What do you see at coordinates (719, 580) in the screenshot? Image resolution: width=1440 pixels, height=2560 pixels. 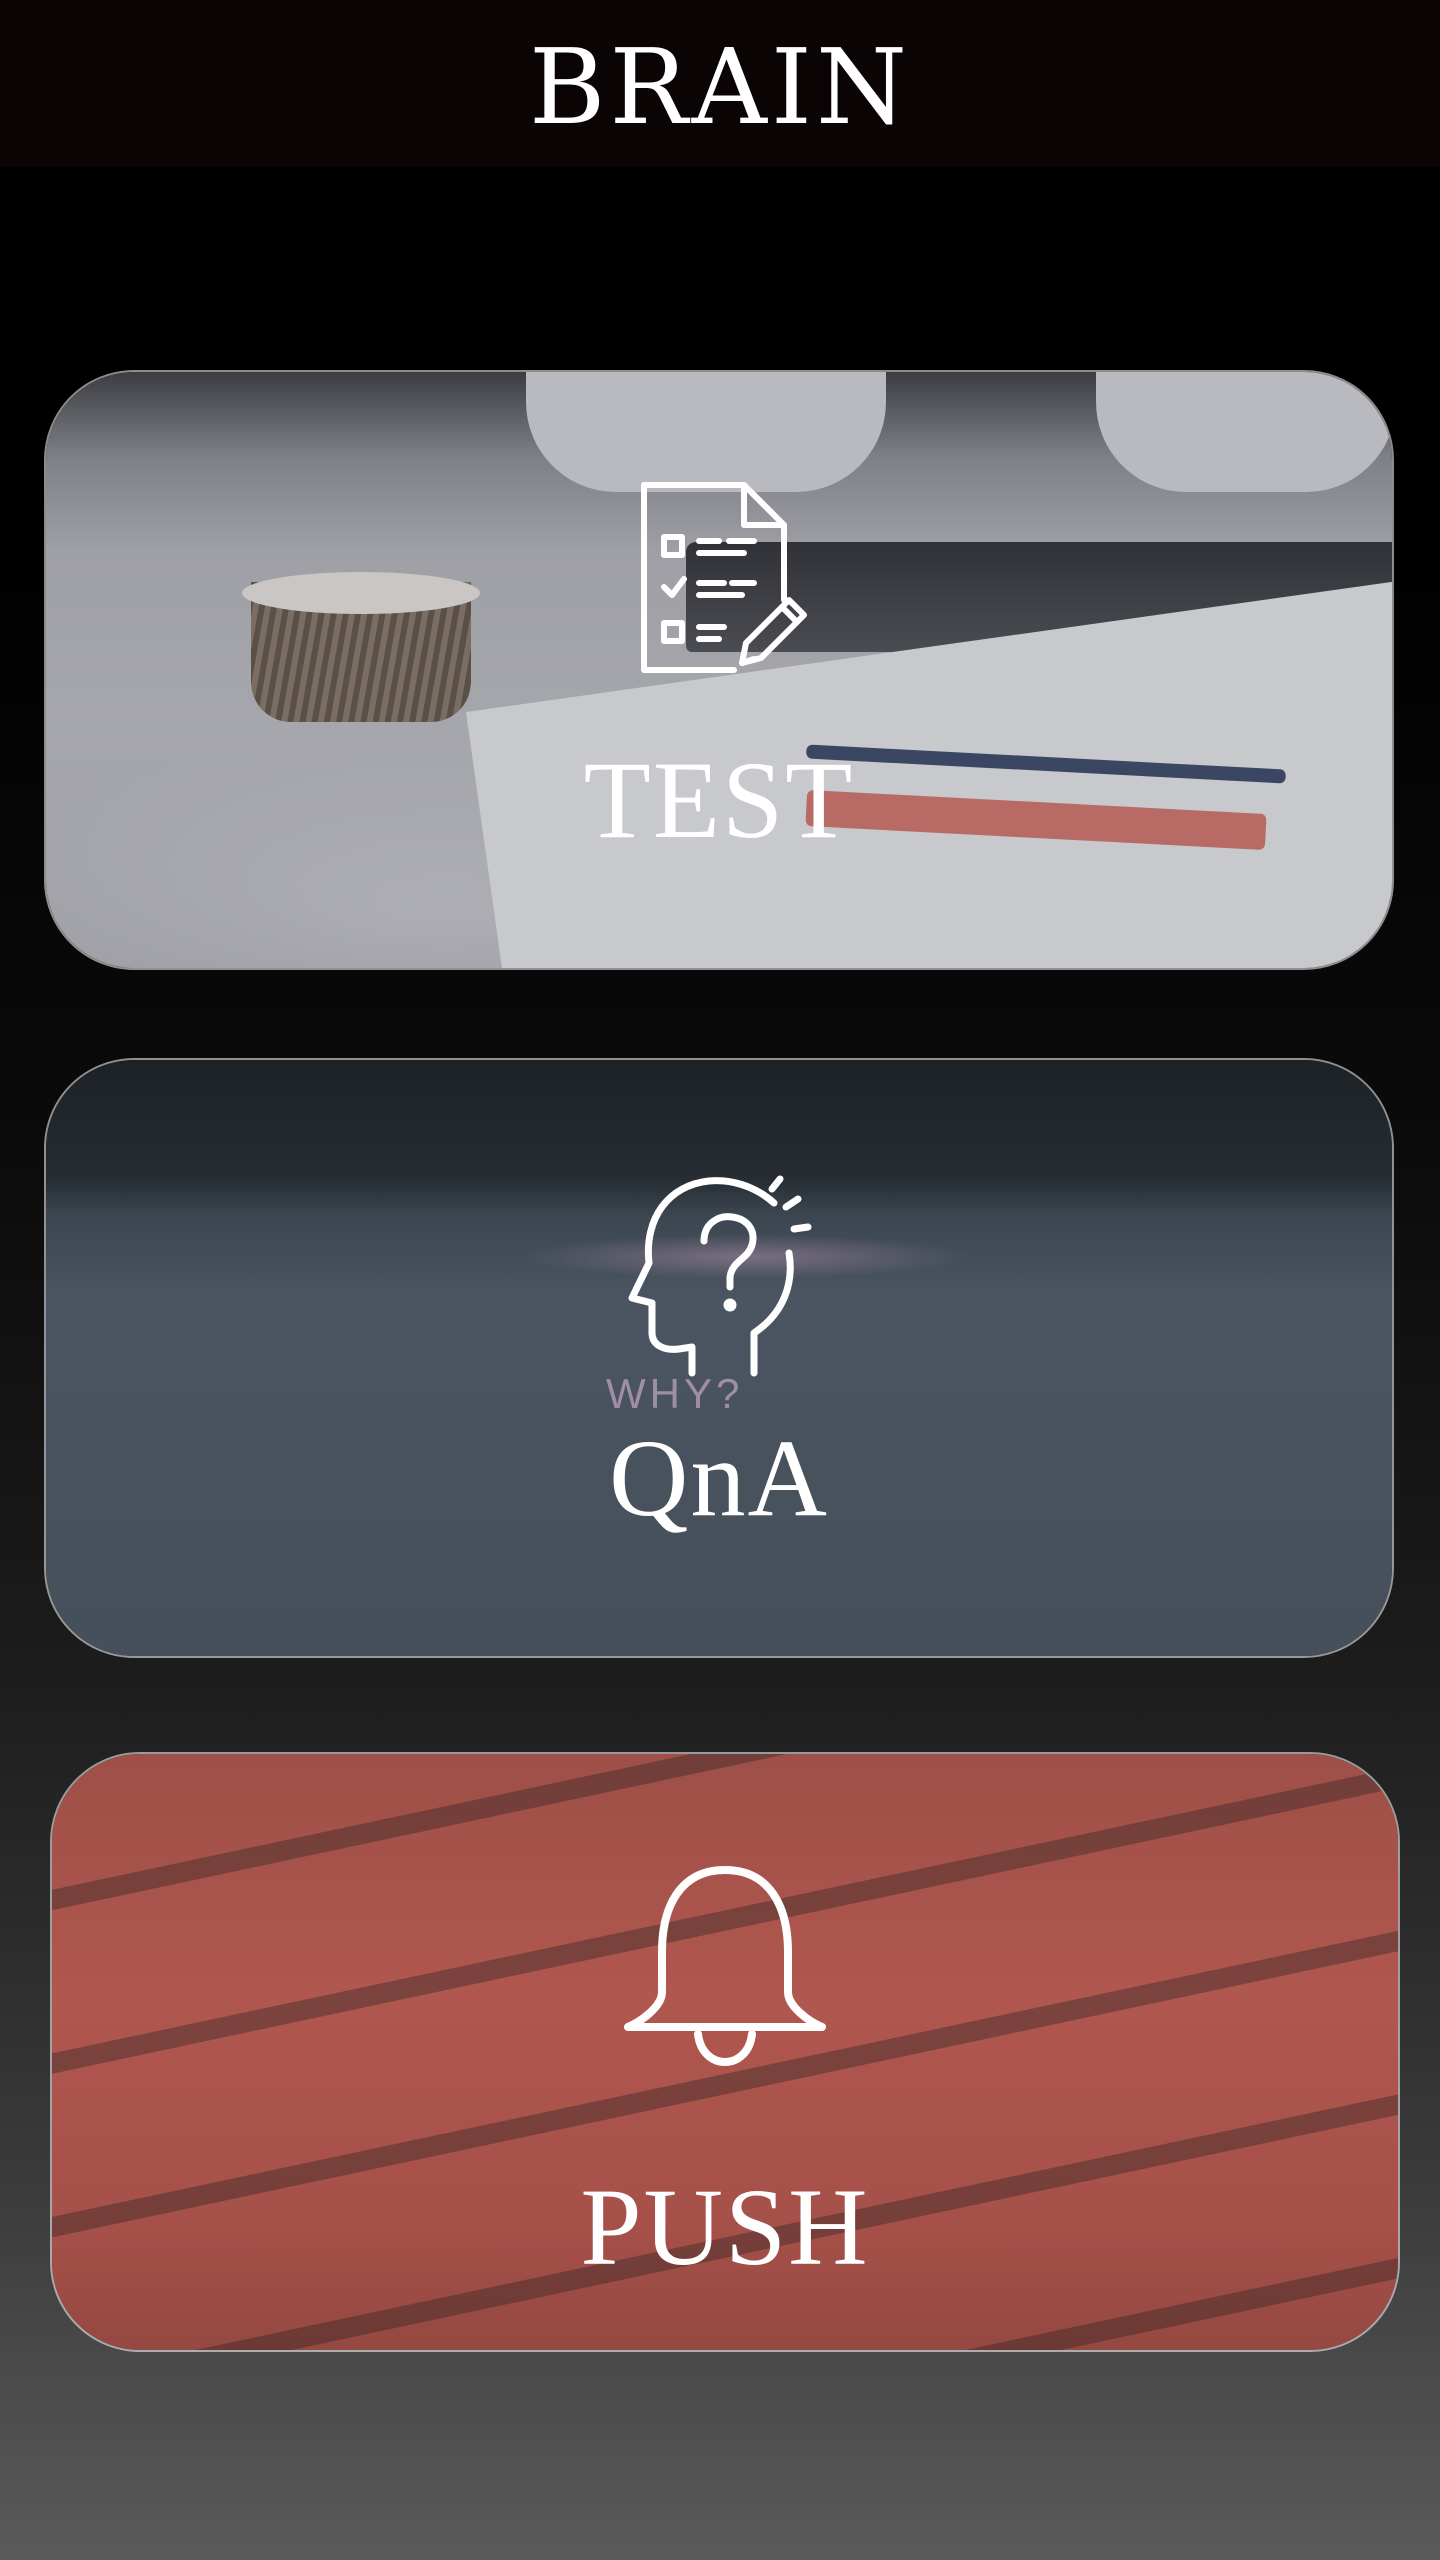 I see `test-checklist-icon` at bounding box center [719, 580].